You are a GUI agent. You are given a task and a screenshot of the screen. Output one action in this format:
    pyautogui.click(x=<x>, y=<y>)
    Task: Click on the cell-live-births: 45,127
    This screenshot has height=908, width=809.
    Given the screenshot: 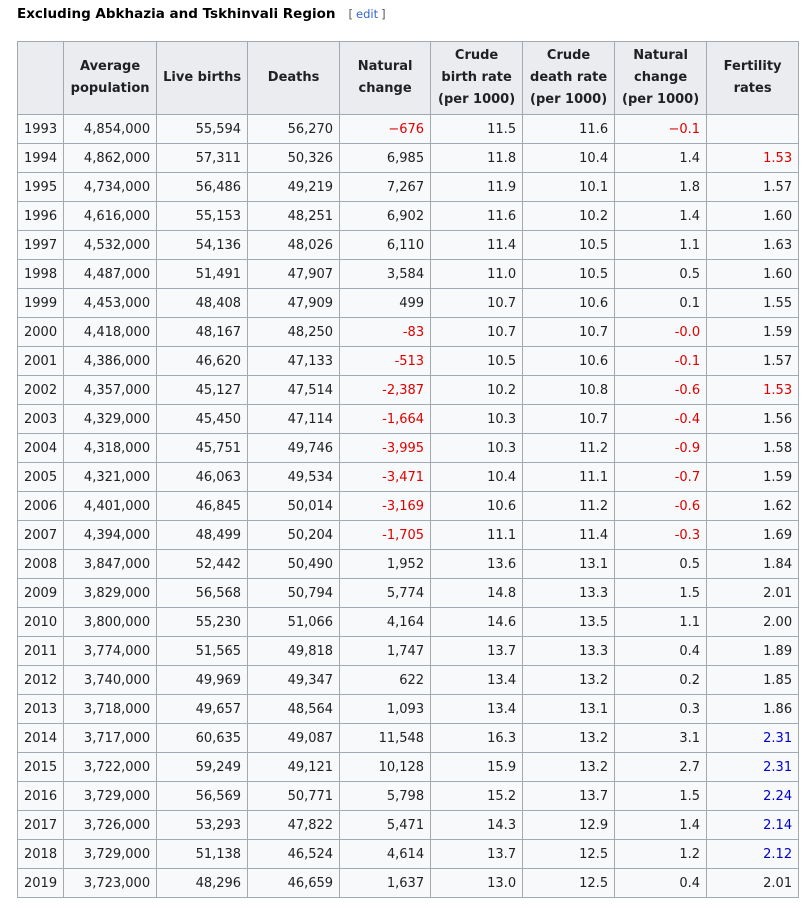 What is the action you would take?
    pyautogui.click(x=202, y=390)
    